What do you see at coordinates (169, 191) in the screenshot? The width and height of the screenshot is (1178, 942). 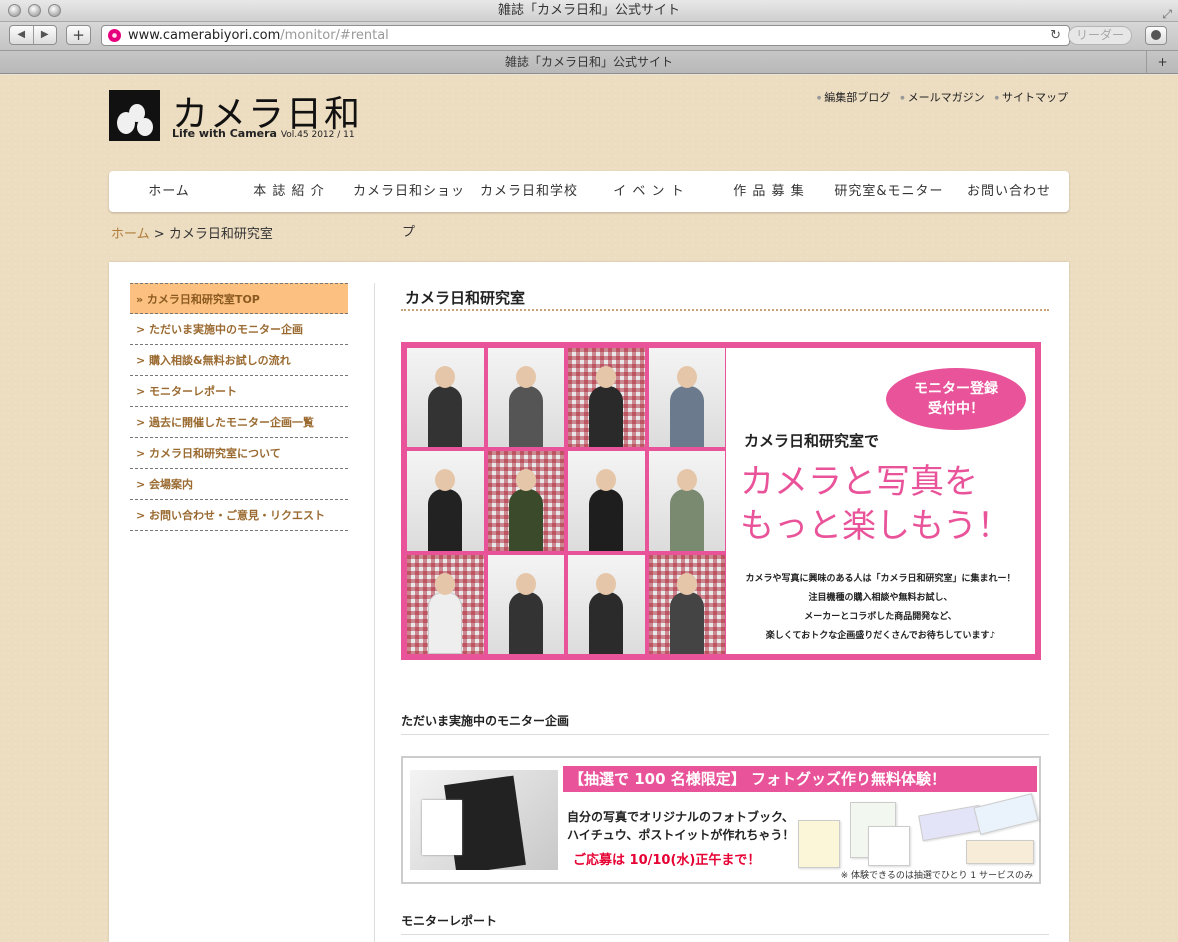 I see `nav-home: ホーム` at bounding box center [169, 191].